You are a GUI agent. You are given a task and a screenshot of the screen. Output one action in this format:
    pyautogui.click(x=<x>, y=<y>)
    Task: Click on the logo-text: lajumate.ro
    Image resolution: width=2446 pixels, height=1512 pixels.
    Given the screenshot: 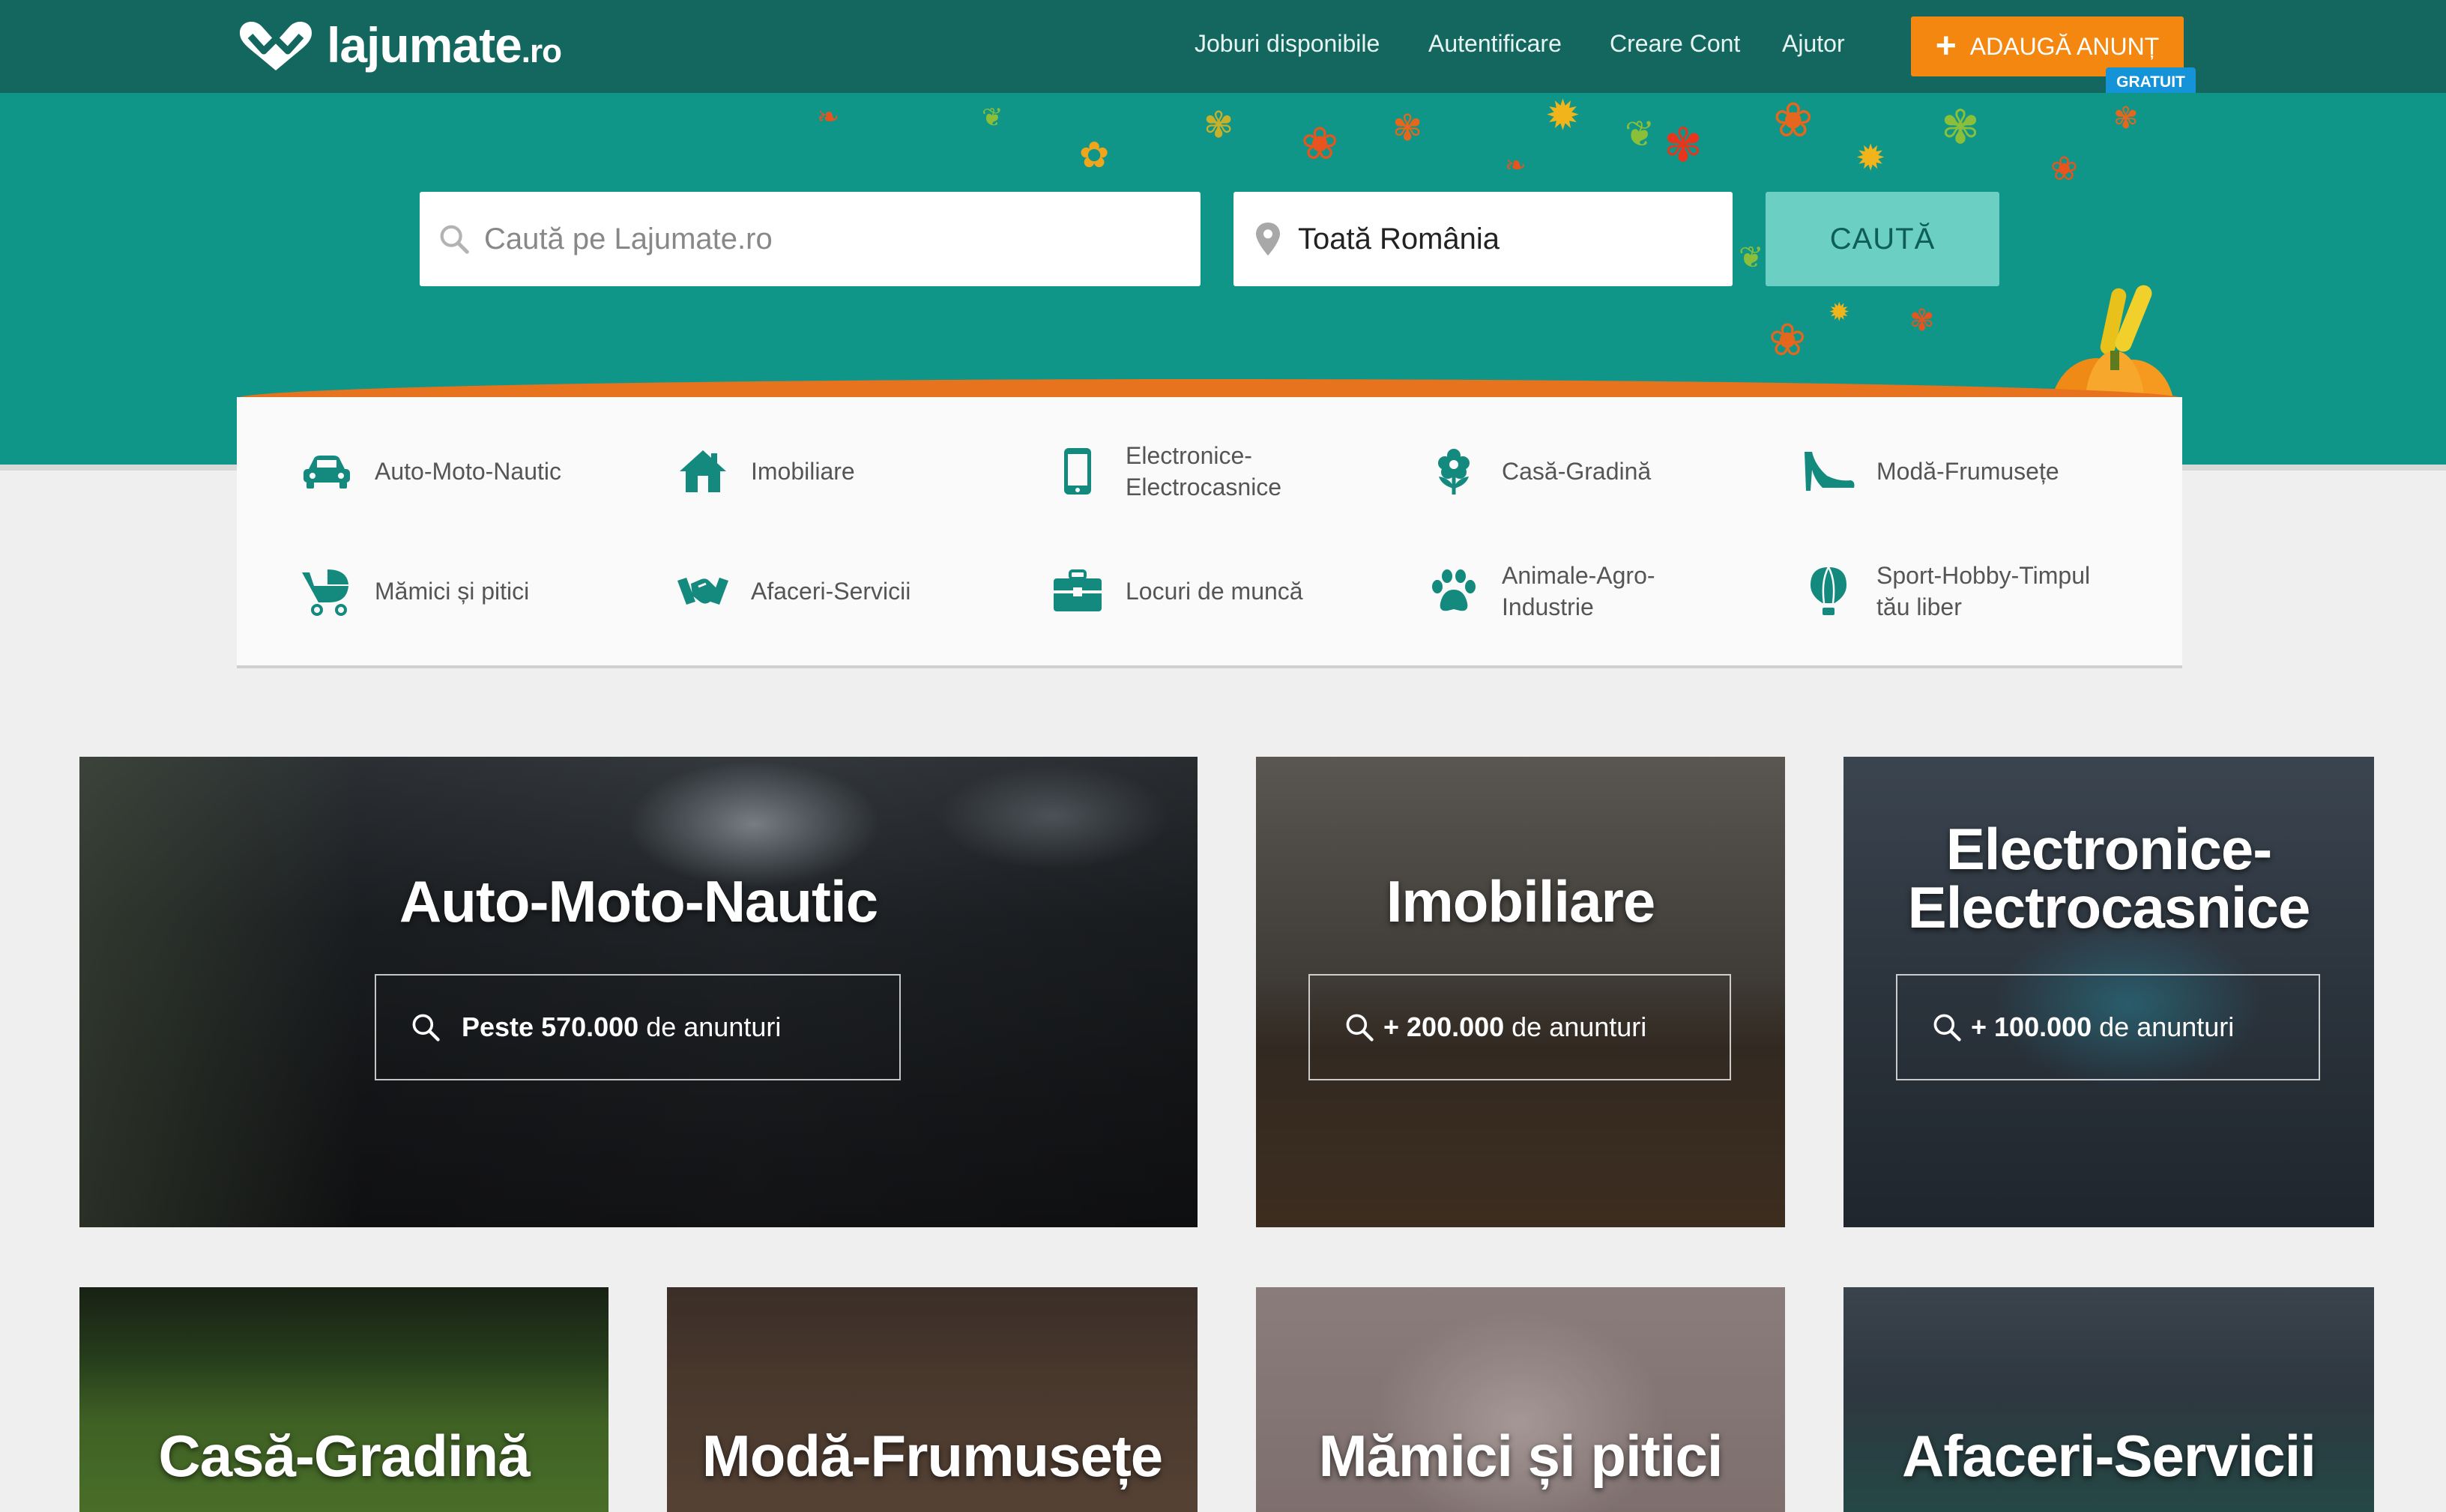 What is the action you would take?
    pyautogui.click(x=444, y=45)
    